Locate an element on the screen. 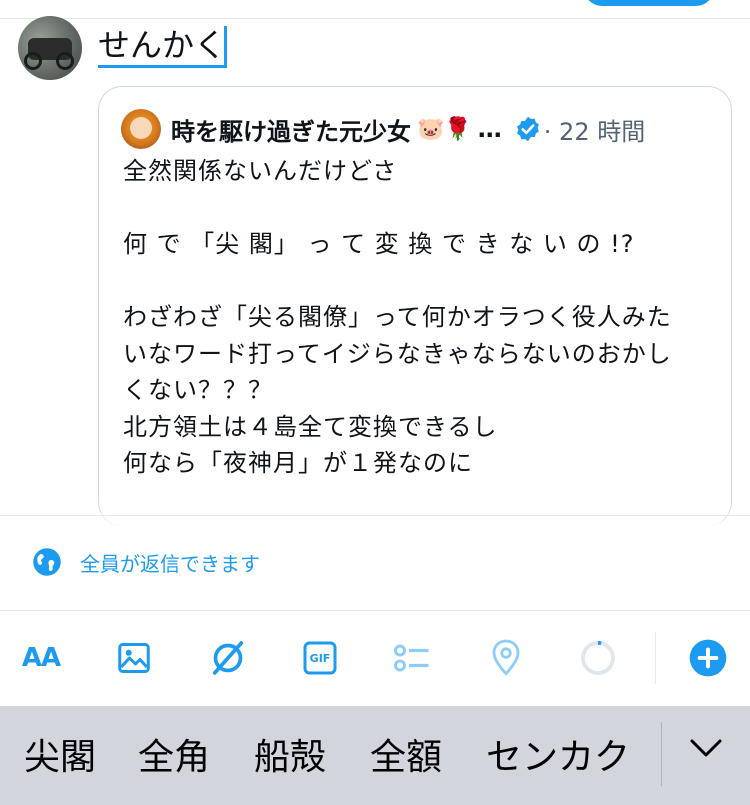 The width and height of the screenshot is (750, 805). quoted-author-emoji: 🐷🌹 is located at coordinates (444, 129).